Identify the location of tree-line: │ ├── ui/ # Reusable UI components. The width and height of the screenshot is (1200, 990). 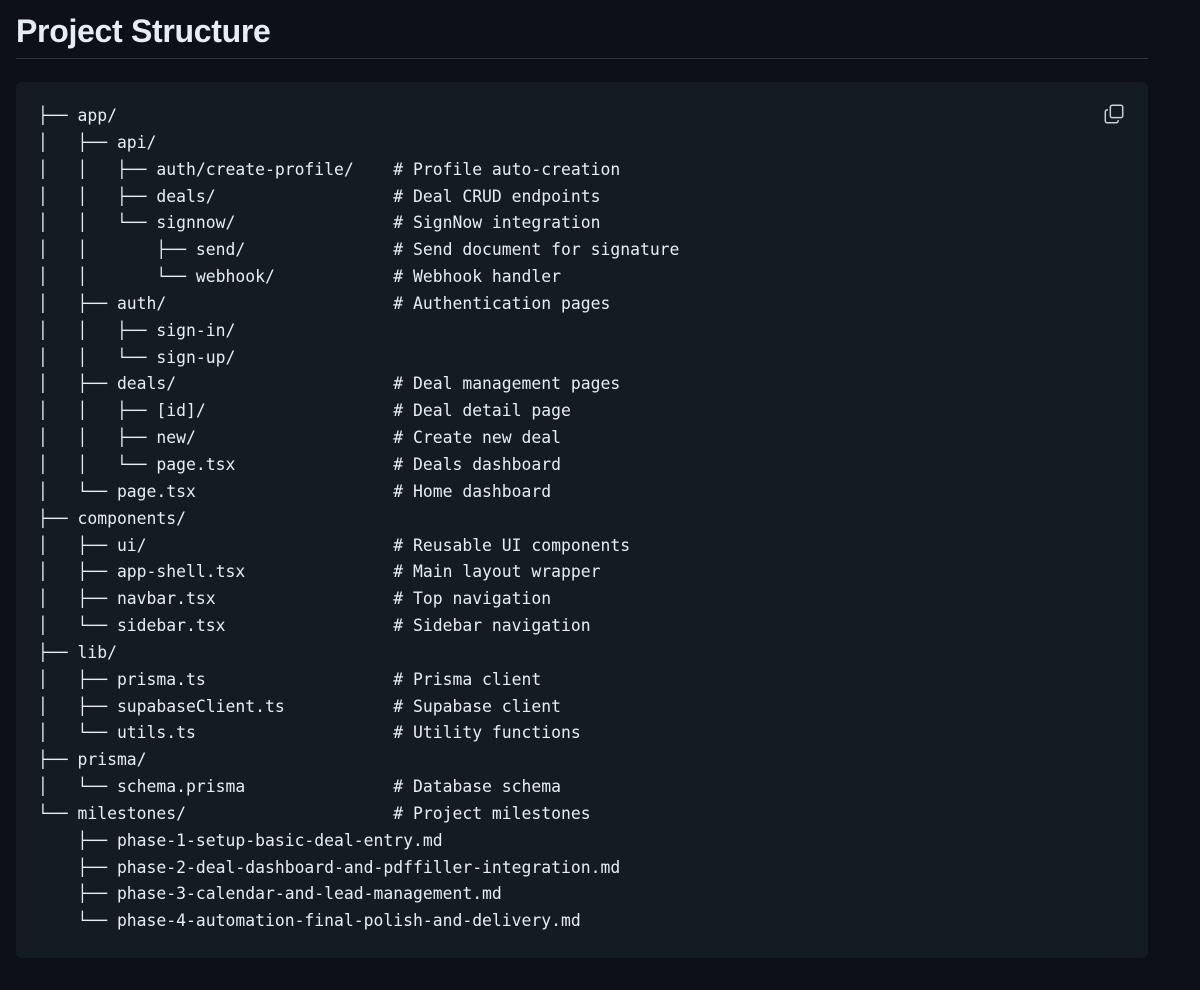
(334, 545).